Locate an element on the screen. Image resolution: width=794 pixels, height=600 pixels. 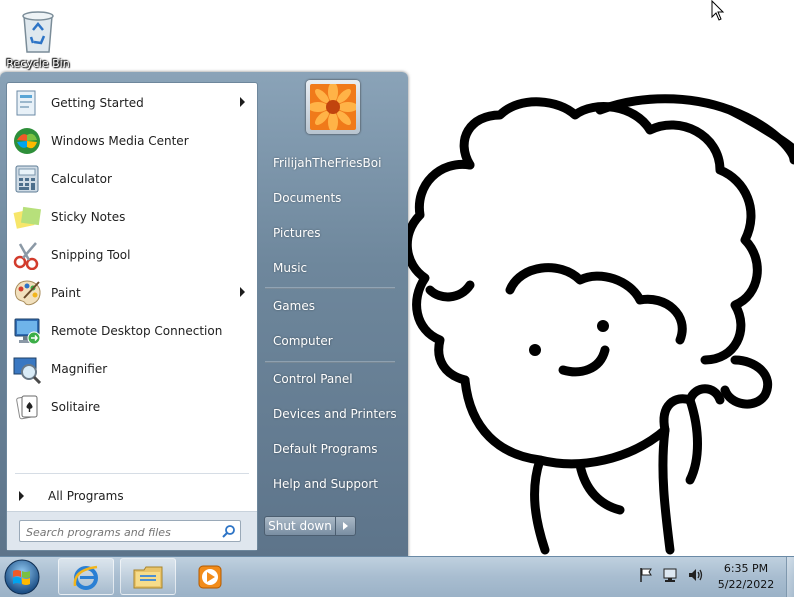
notification-area is located at coordinates (671, 575).